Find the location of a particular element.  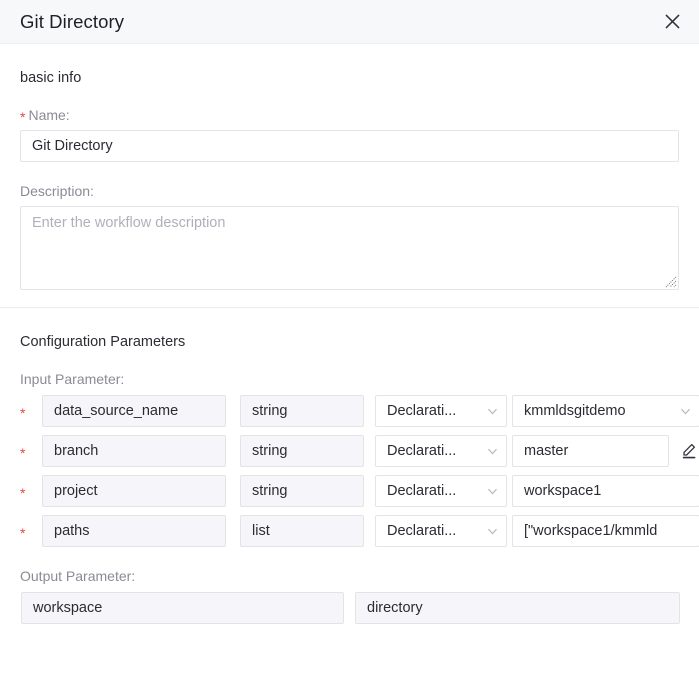

page-title: Git Directory is located at coordinates (72, 21).